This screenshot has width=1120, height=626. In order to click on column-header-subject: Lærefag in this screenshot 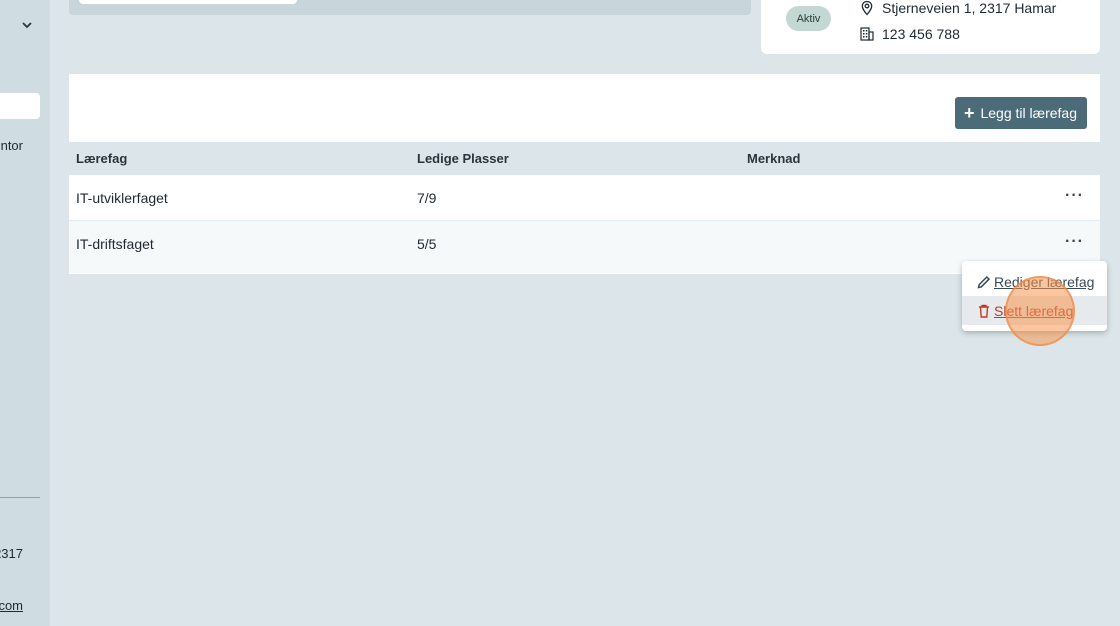, I will do `click(102, 158)`.